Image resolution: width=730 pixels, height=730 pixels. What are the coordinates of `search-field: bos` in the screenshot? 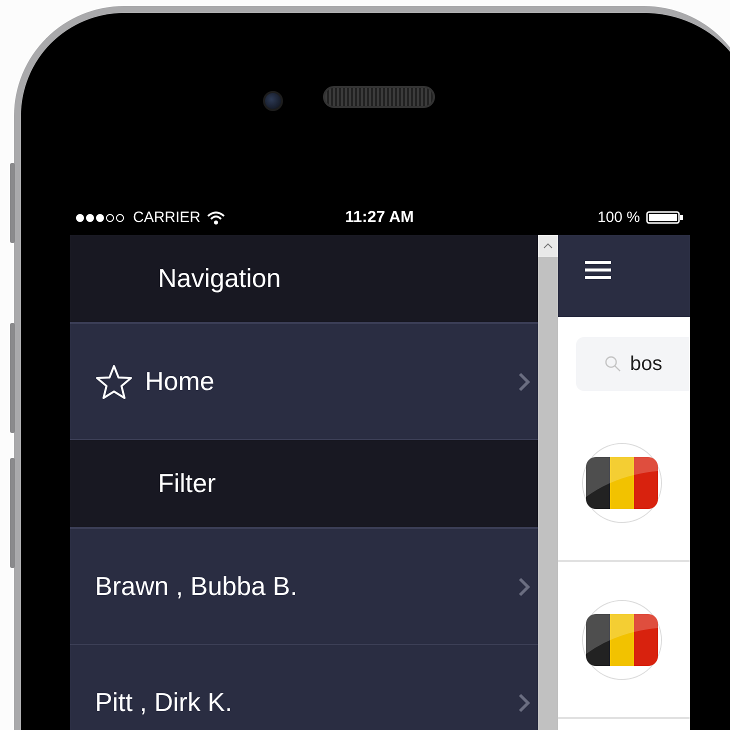 It's located at (660, 364).